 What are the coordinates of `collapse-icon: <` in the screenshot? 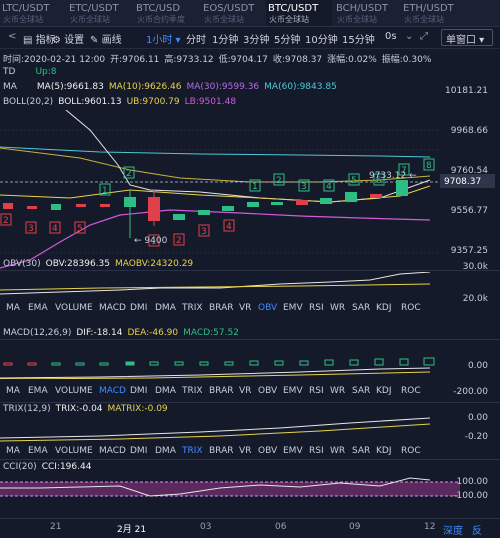 It's located at (12, 36).